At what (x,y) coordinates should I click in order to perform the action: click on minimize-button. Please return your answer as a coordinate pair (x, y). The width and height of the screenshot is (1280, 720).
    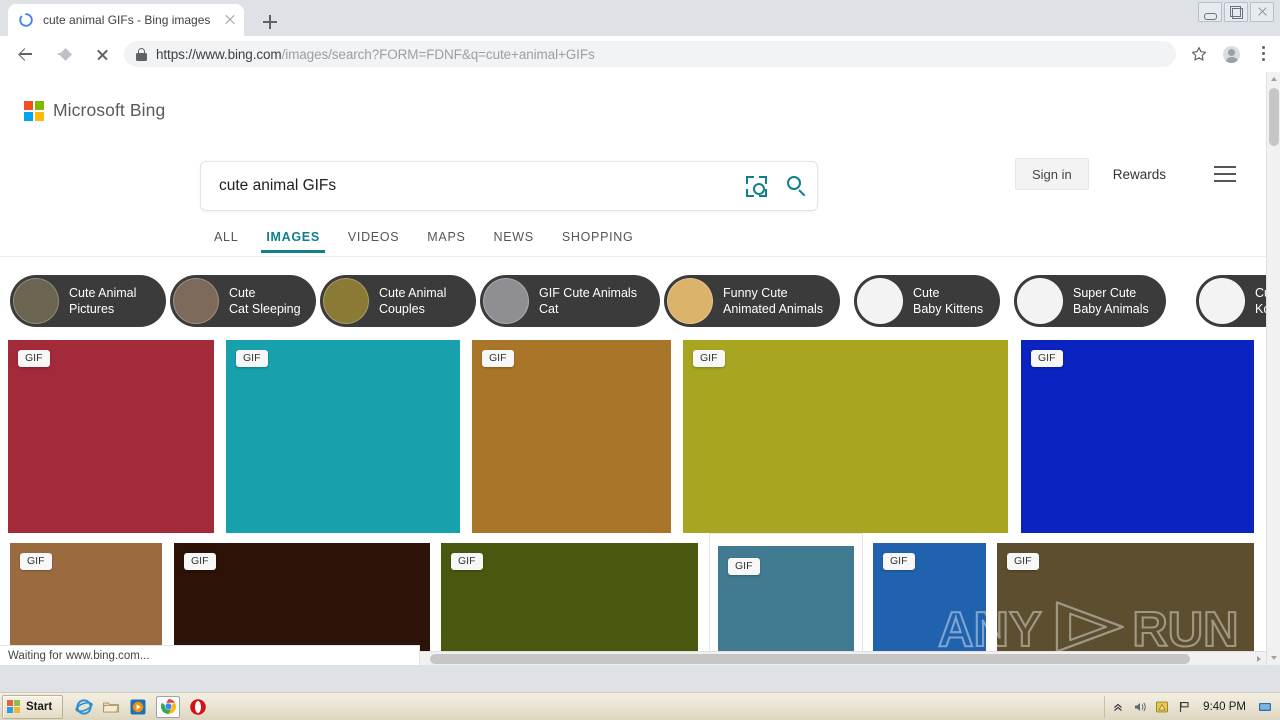
    Looking at the image, I should click on (1210, 12).